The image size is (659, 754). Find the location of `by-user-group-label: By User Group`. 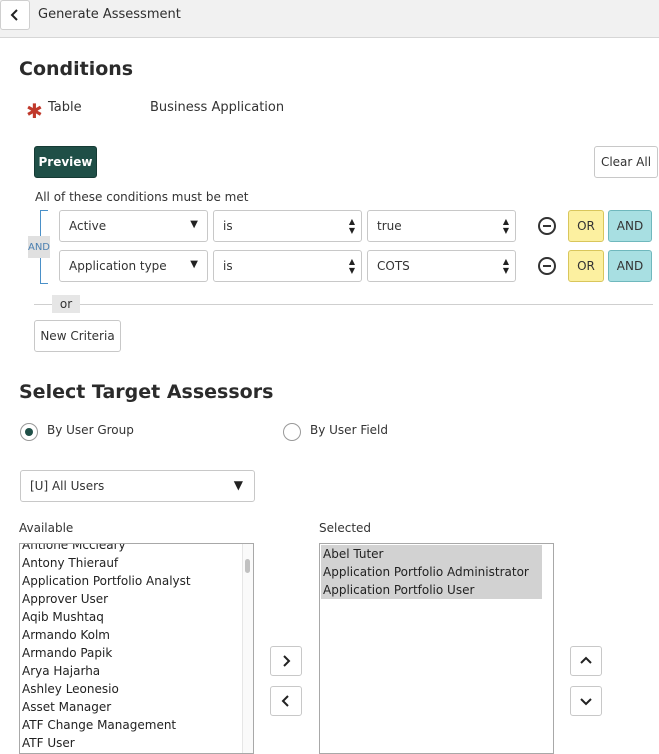

by-user-group-label: By User Group is located at coordinates (90, 430).